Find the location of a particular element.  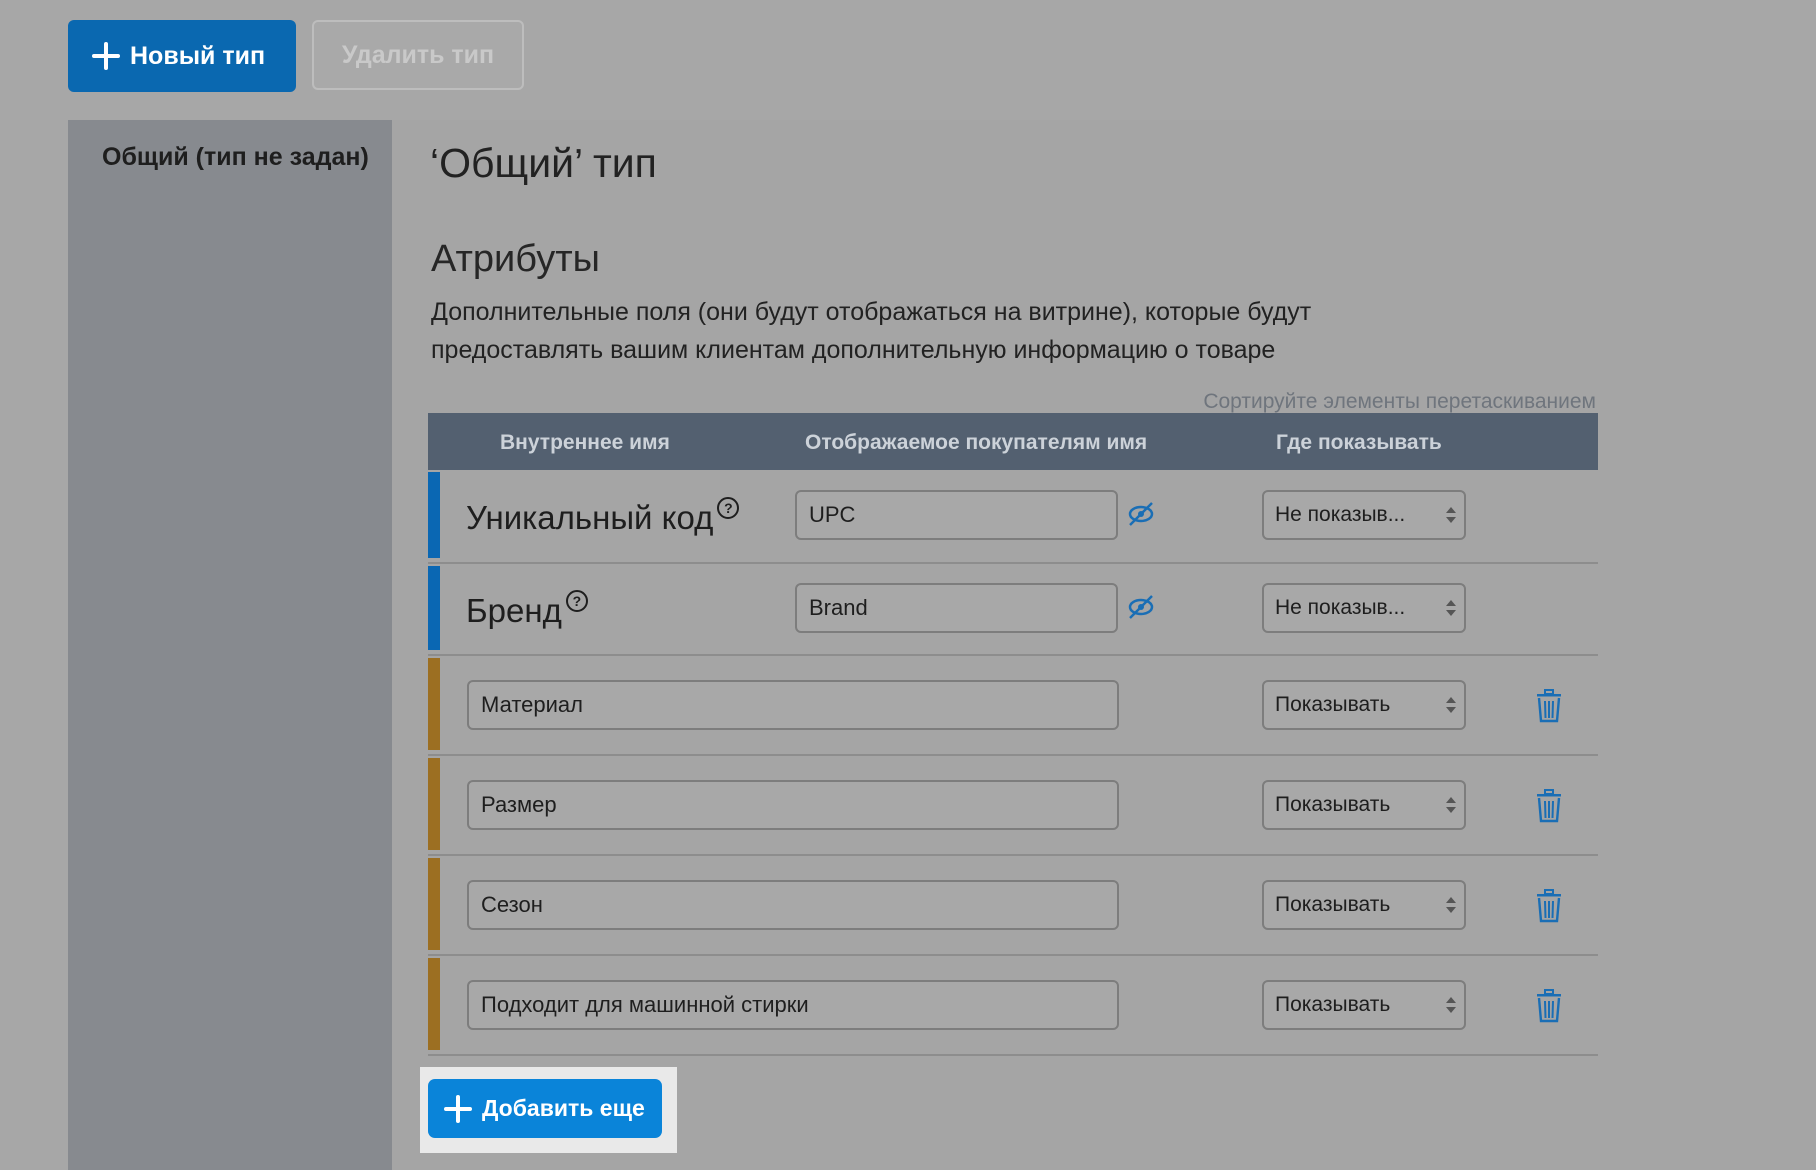

delete-type-button: Удалить тип is located at coordinates (418, 55).